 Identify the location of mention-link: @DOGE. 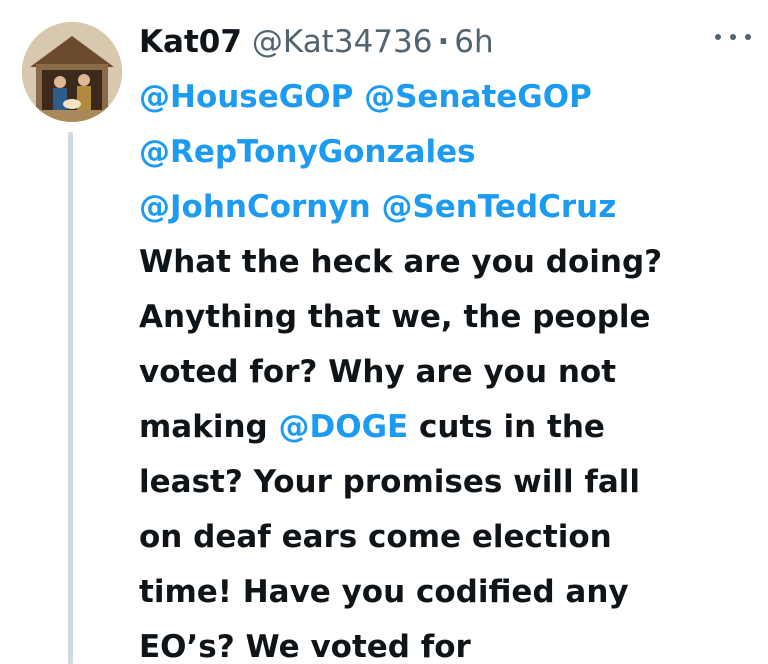
(344, 427).